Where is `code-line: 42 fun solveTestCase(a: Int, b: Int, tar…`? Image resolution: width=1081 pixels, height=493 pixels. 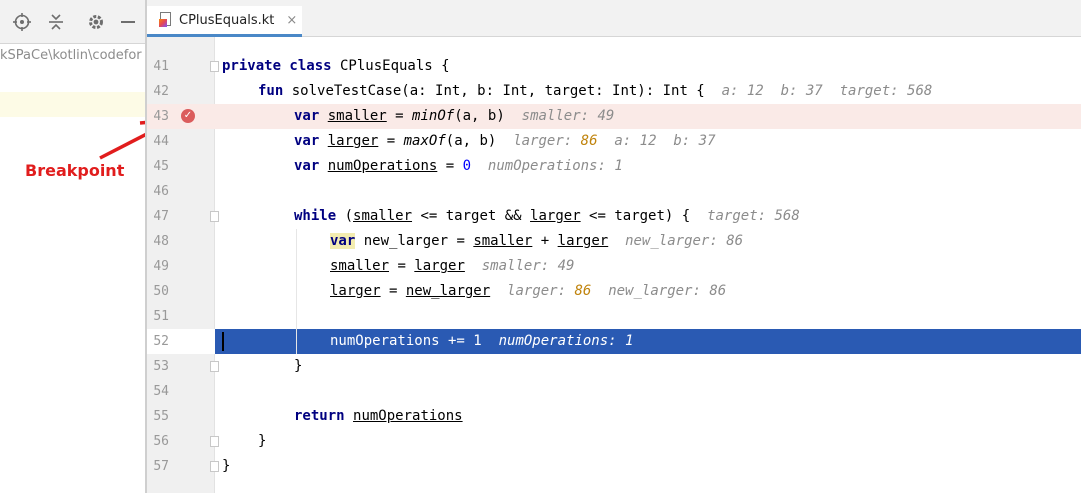
code-line: 42 fun solveTestCase(a: Int, b: Int, tar… is located at coordinates (614, 91).